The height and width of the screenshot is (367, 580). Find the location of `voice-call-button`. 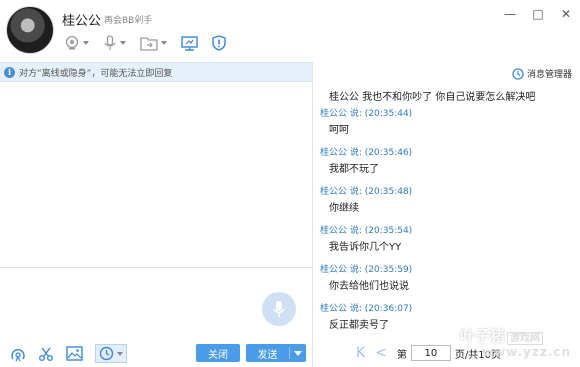

voice-call-button is located at coordinates (114, 43).